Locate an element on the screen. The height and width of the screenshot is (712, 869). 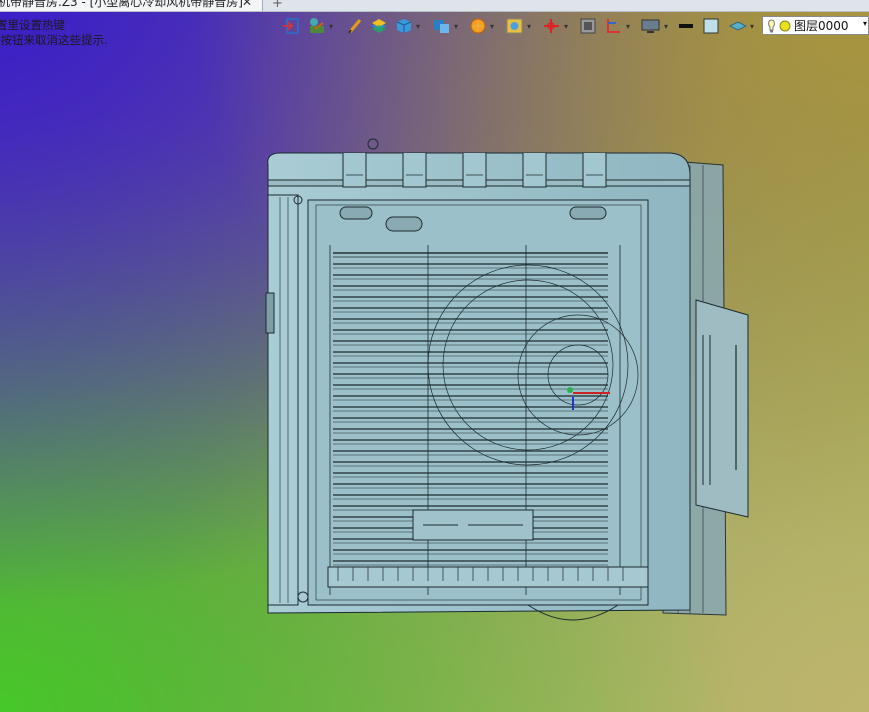
layer-color-icon is located at coordinates (785, 25).